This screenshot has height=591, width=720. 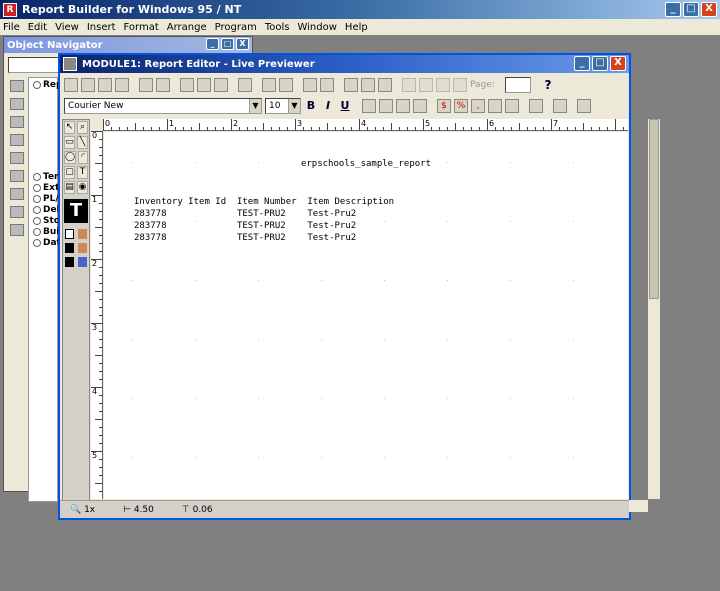 What do you see at coordinates (17, 122) in the screenshot?
I see `run-icon` at bounding box center [17, 122].